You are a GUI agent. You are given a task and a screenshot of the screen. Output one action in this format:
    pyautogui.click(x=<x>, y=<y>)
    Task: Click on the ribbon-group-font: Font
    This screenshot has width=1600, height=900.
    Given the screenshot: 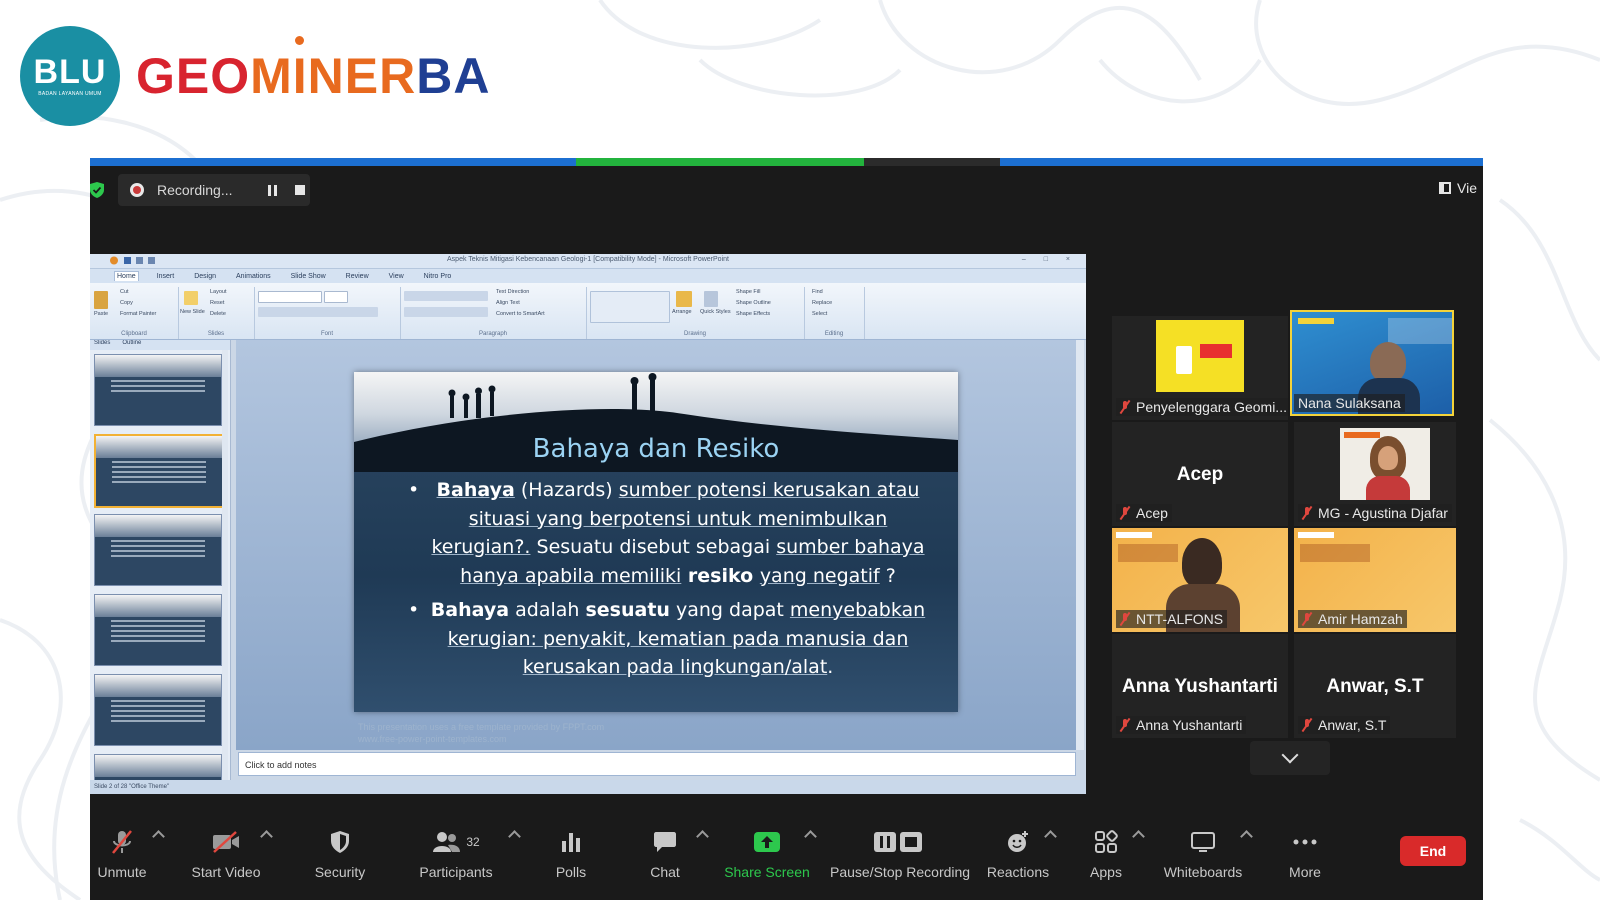 What is the action you would take?
    pyautogui.click(x=327, y=313)
    